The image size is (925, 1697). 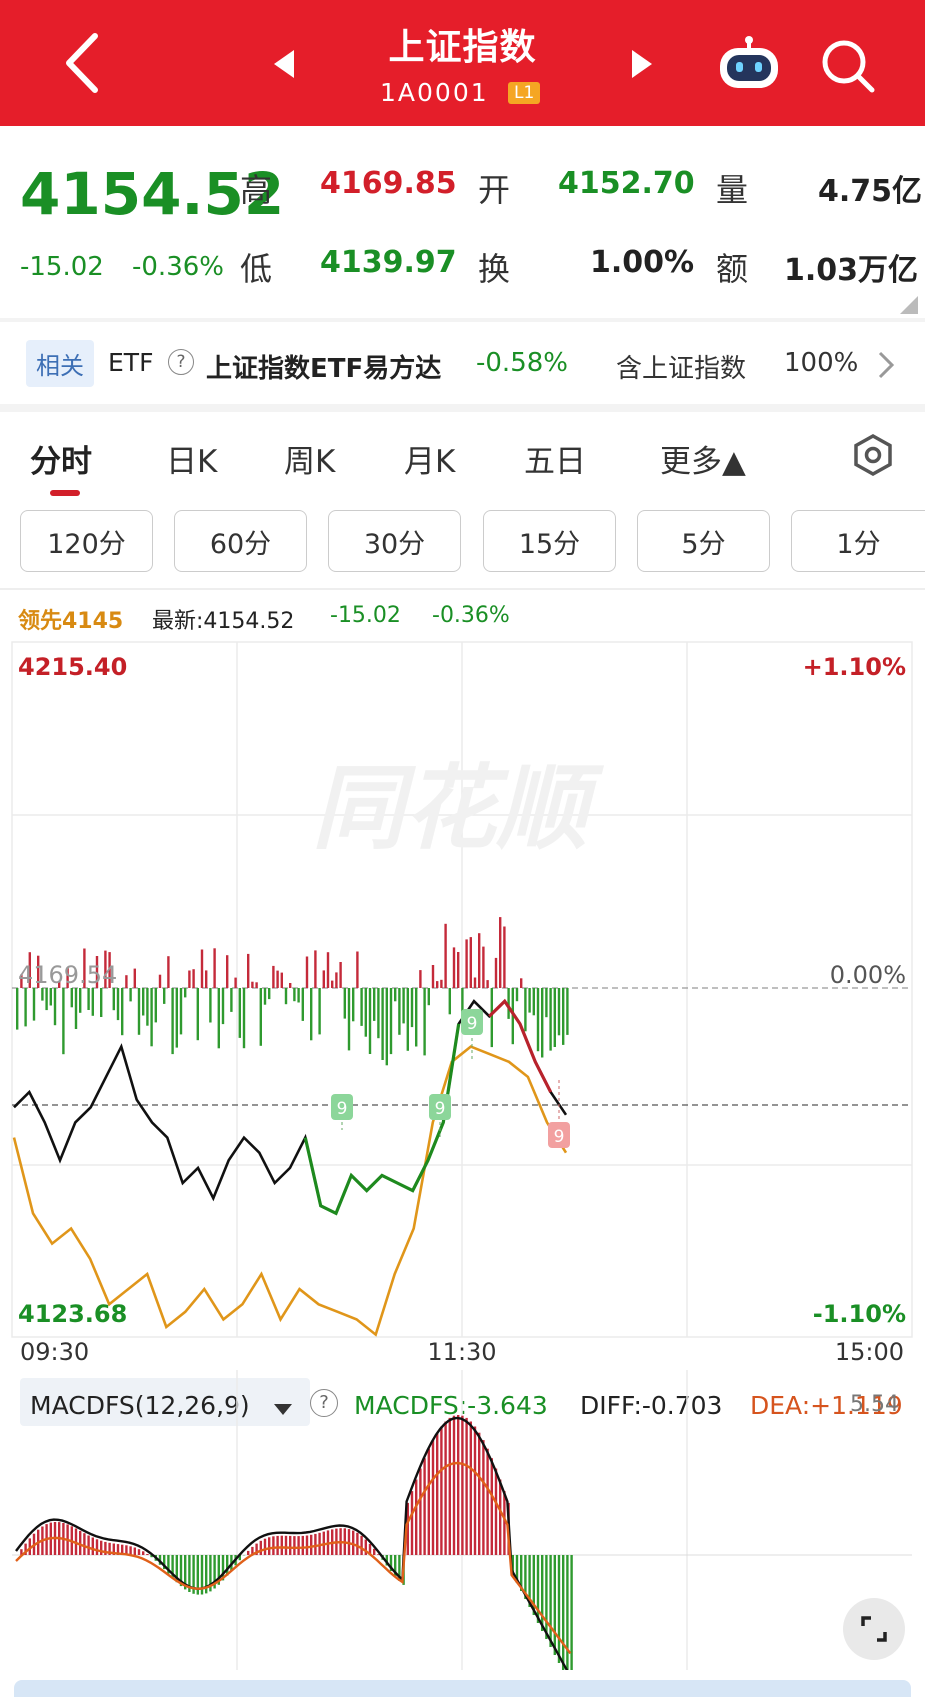 What do you see at coordinates (858, 541) in the screenshot?
I see `period-1min-button: 1分` at bounding box center [858, 541].